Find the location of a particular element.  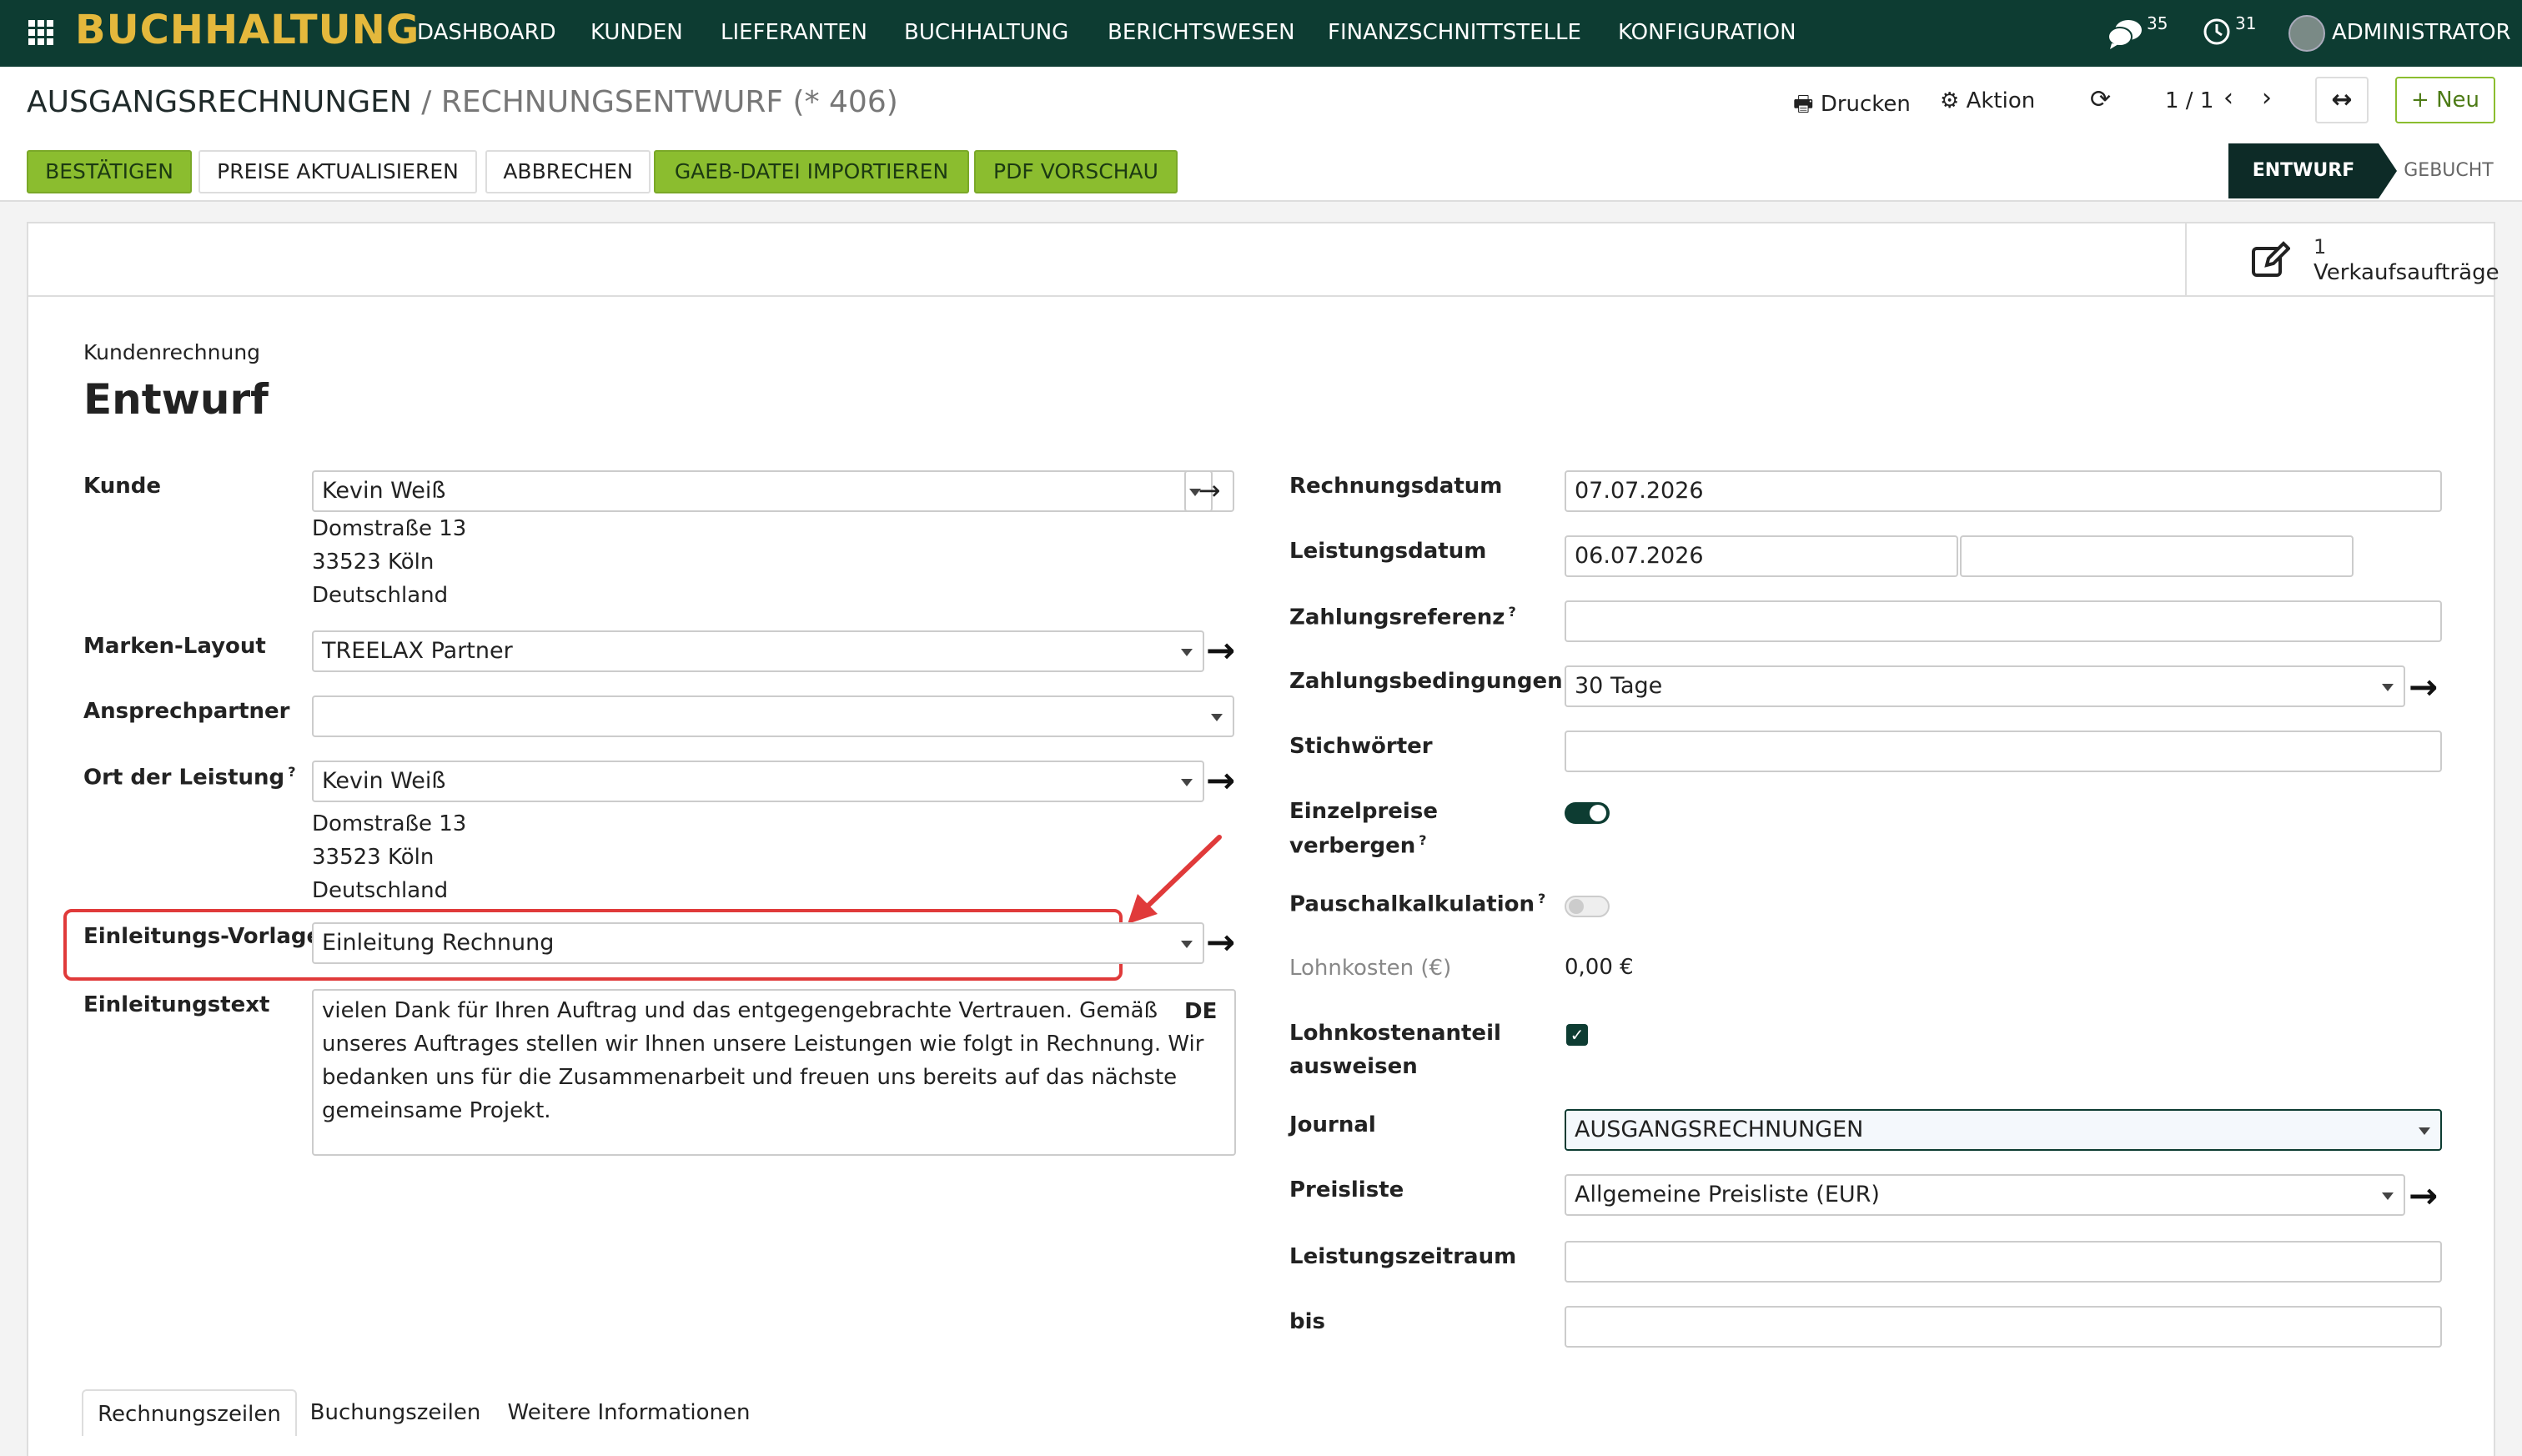

intro-template-select: Einleitung Rechnung is located at coordinates (758, 943).